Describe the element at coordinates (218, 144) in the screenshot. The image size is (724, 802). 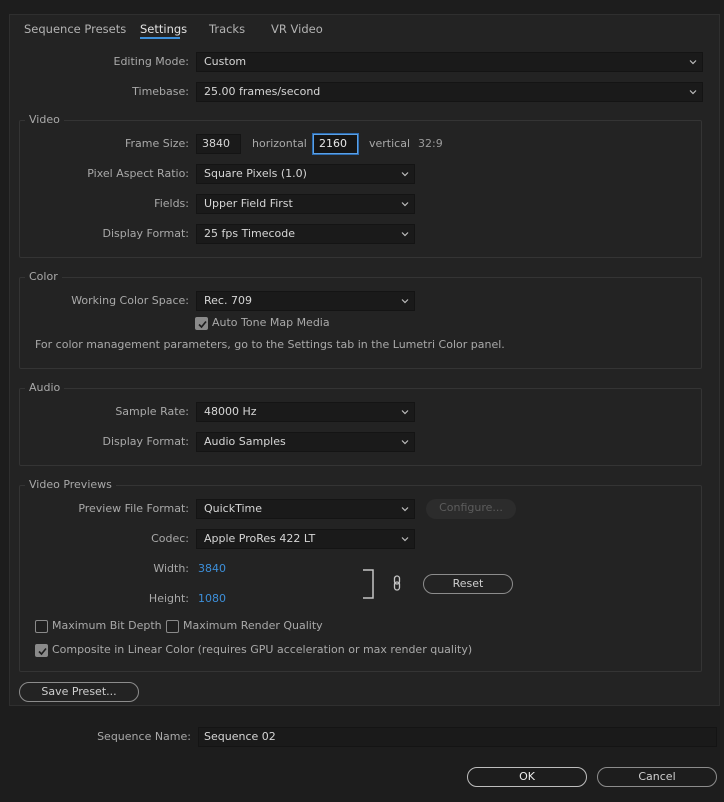
I see `frame-width-input: 3840` at that location.